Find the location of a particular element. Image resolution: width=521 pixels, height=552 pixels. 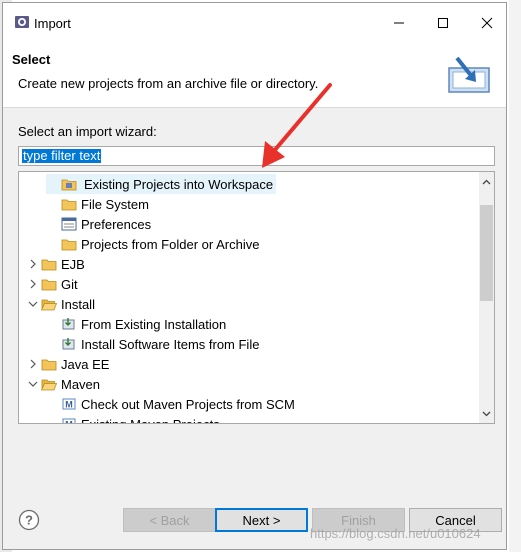

import-wizard-icon is located at coordinates (469, 74).